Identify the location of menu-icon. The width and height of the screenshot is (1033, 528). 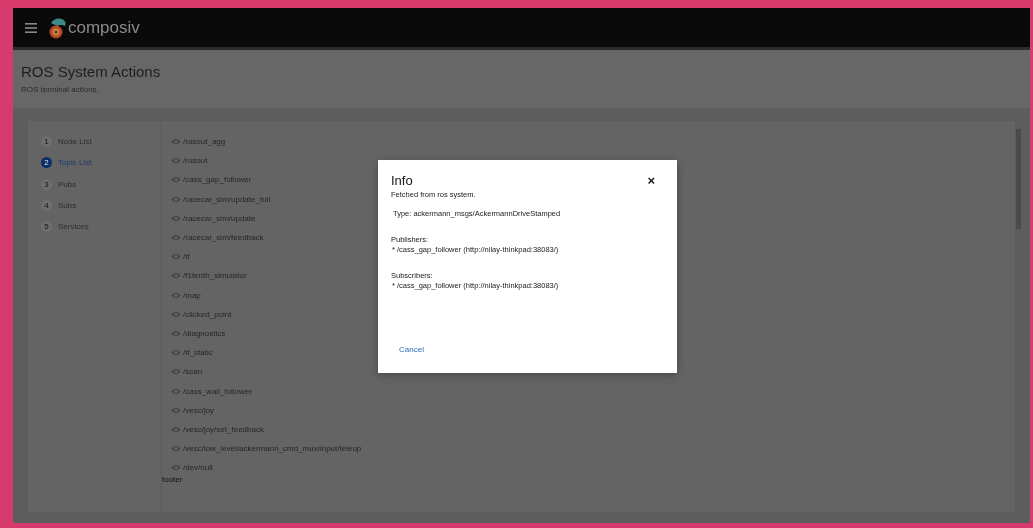
(31, 27).